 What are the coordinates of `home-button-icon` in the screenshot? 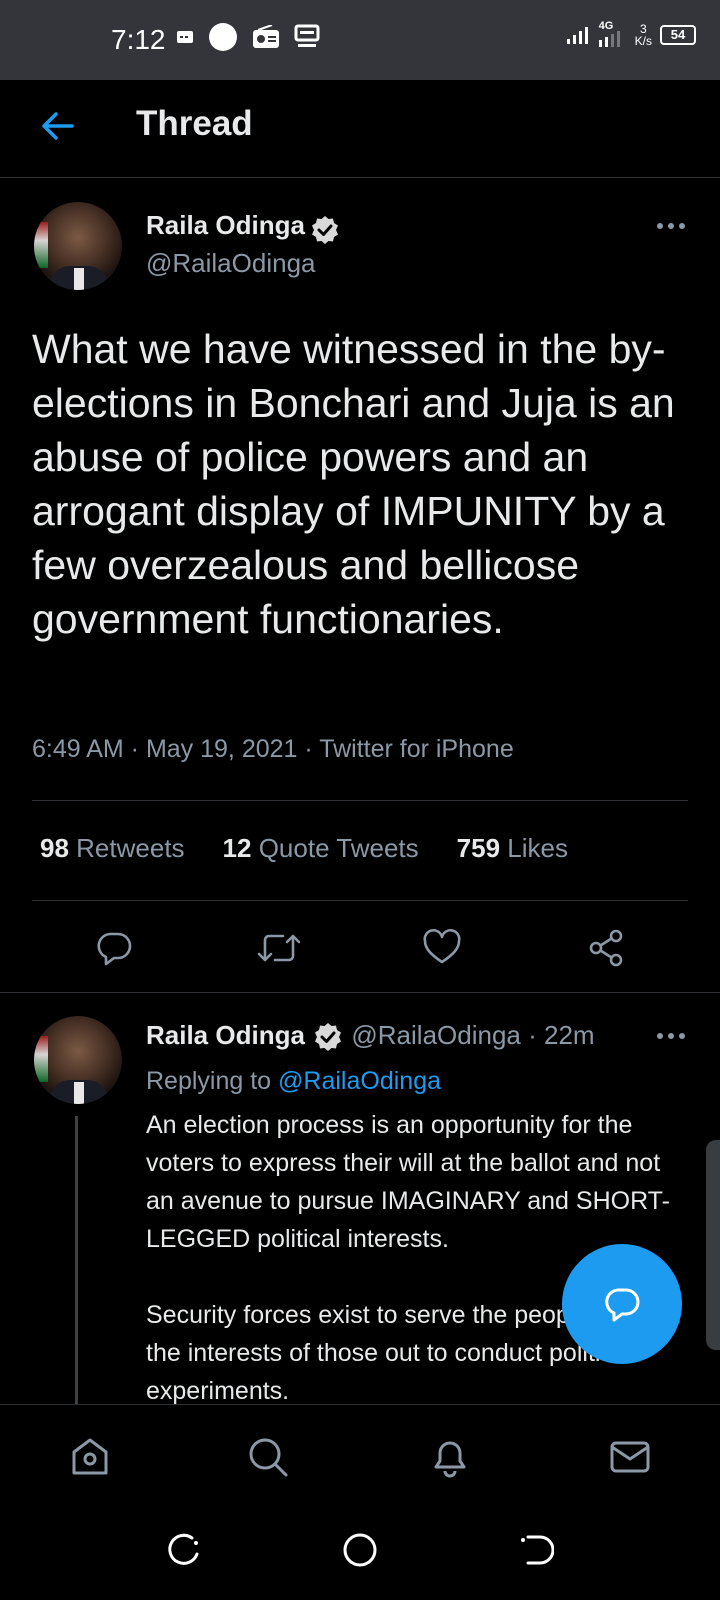 It's located at (360, 1550).